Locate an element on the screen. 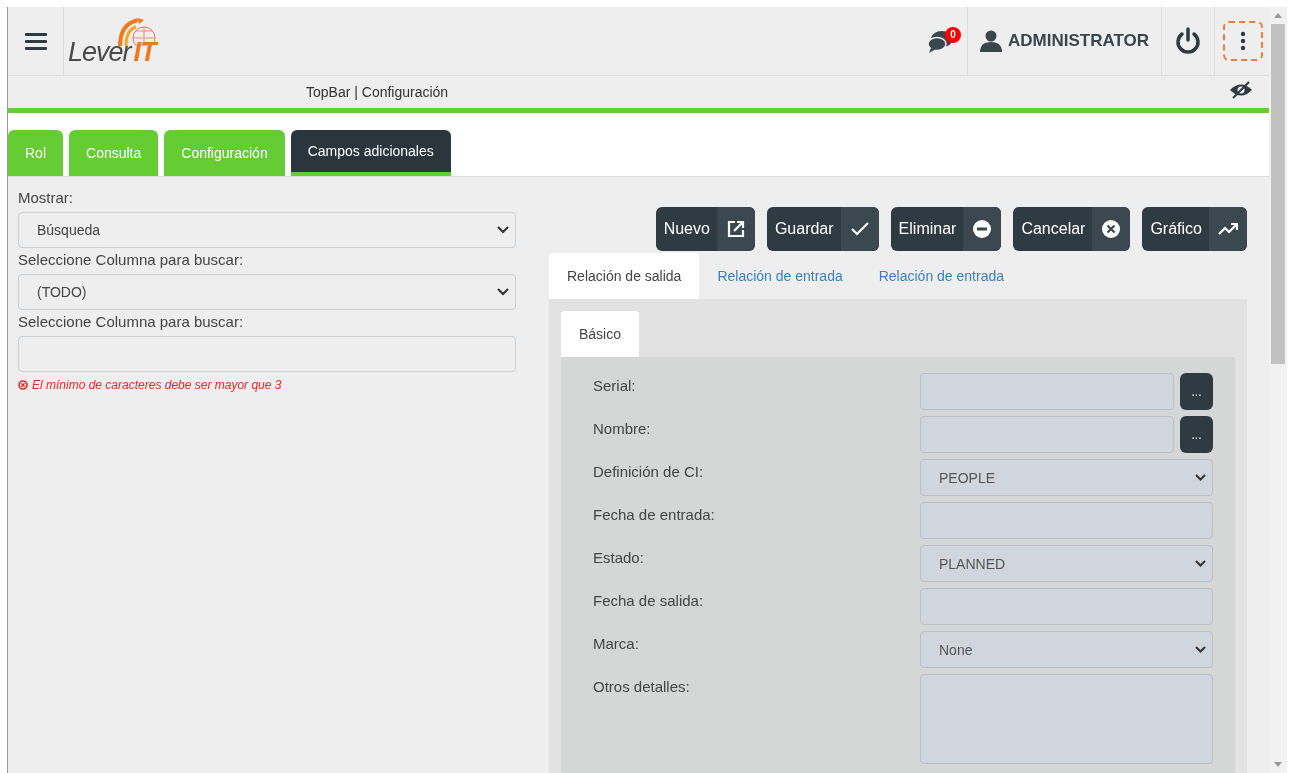  action-button: Guardar is located at coordinates (822, 229).